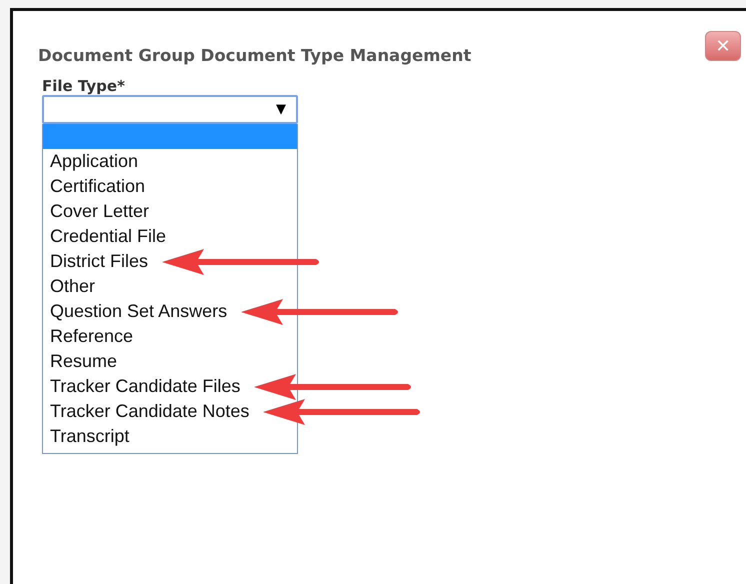 The image size is (746, 584). I want to click on field-label: File Type*, so click(84, 86).